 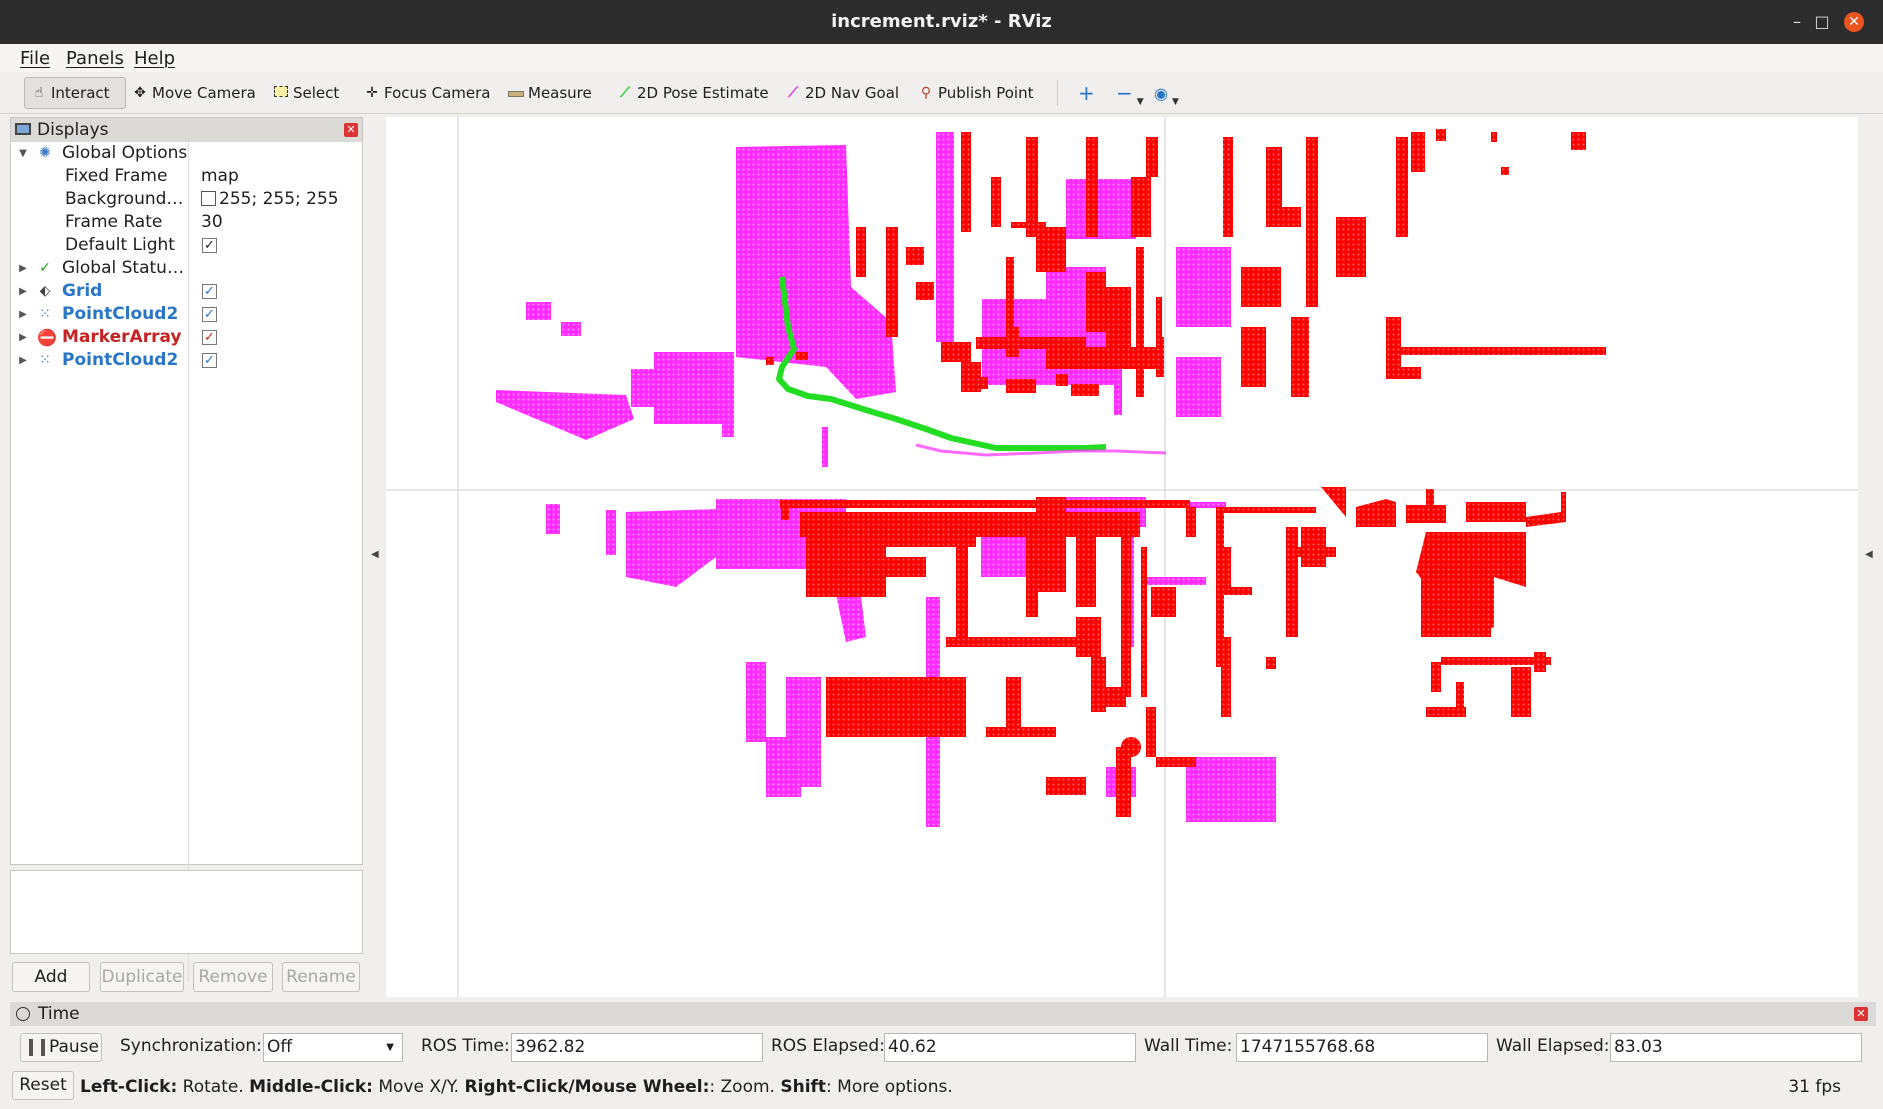 What do you see at coordinates (212, 222) in the screenshot?
I see `frame-rate-value: 30` at bounding box center [212, 222].